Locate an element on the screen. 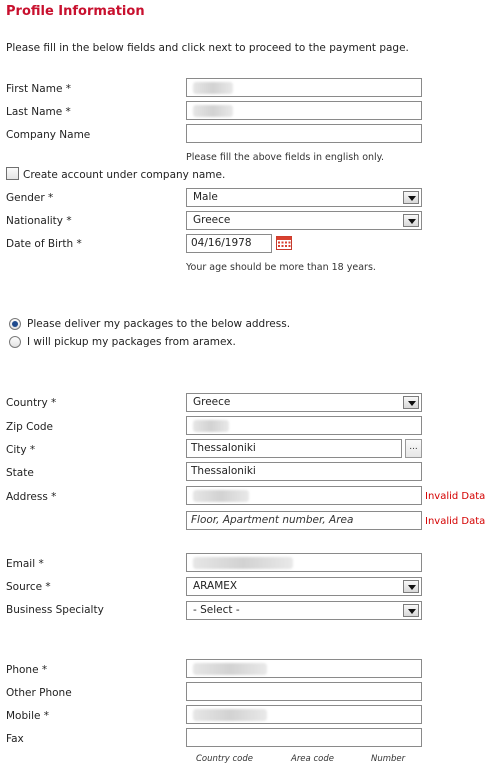 This screenshot has width=496, height=776. dob-field: 04/16/1978 is located at coordinates (229, 243).